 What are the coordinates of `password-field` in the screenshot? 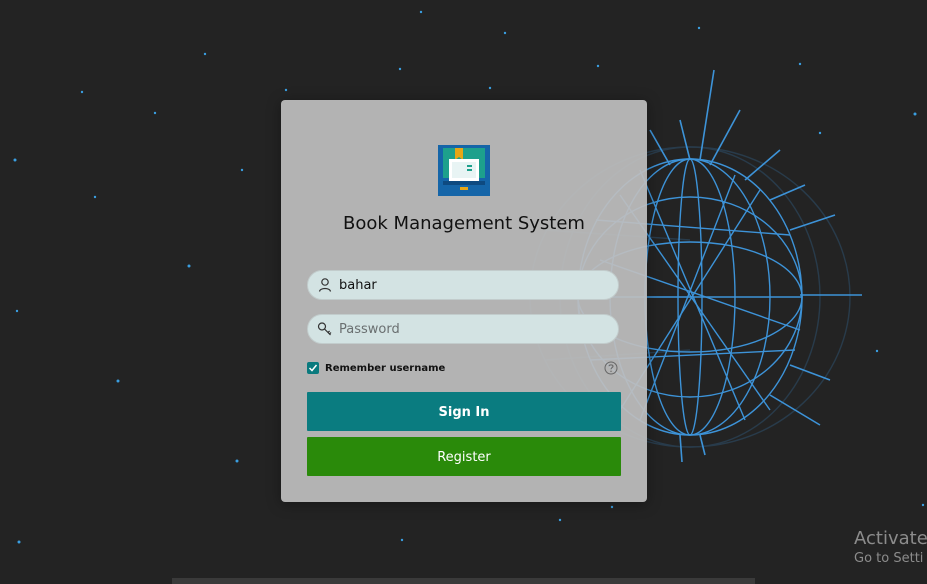 It's located at (463, 329).